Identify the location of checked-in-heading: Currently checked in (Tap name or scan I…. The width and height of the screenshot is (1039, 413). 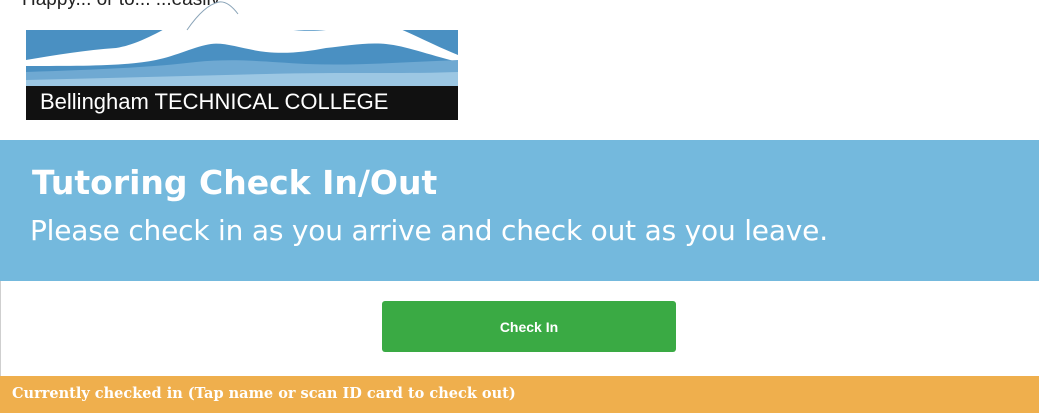
(264, 393).